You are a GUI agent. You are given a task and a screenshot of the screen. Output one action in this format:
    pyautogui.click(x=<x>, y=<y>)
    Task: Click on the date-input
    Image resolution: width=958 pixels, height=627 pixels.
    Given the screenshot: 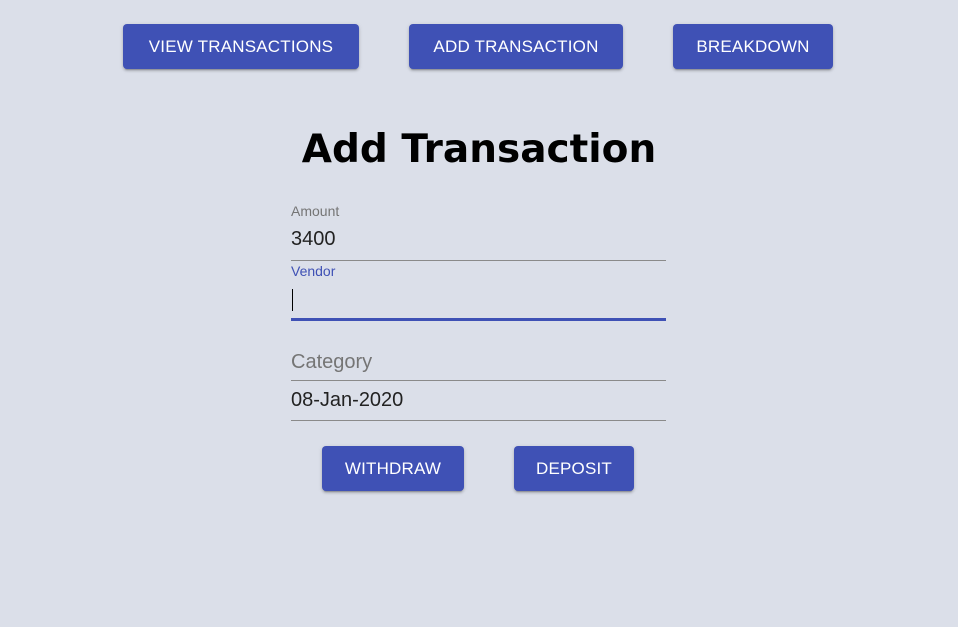 What is the action you would take?
    pyautogui.click(x=478, y=400)
    